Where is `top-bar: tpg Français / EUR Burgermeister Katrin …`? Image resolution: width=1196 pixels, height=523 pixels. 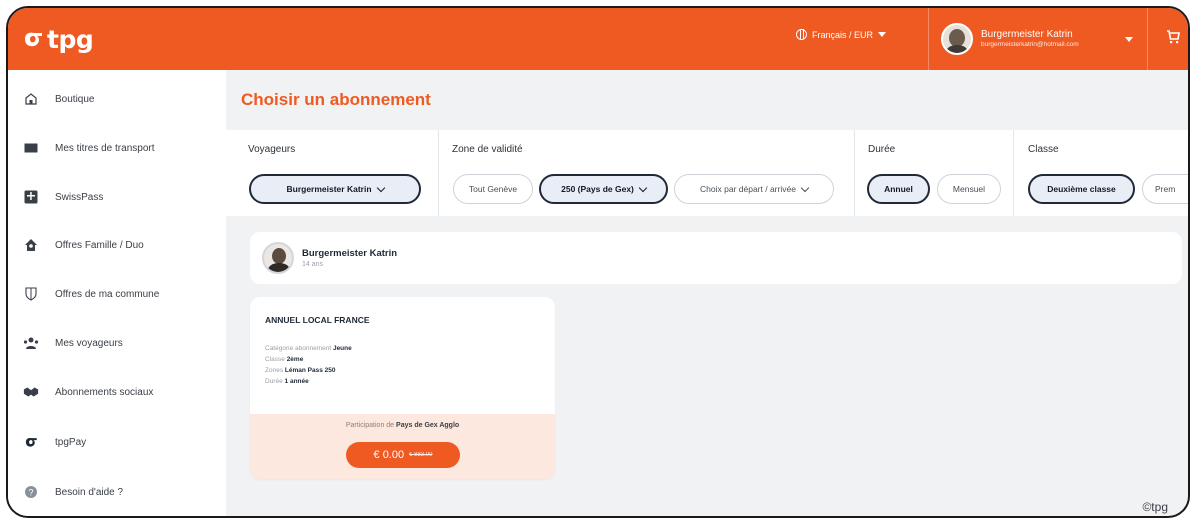 top-bar: tpg Français / EUR Burgermeister Katrin … is located at coordinates (598, 39).